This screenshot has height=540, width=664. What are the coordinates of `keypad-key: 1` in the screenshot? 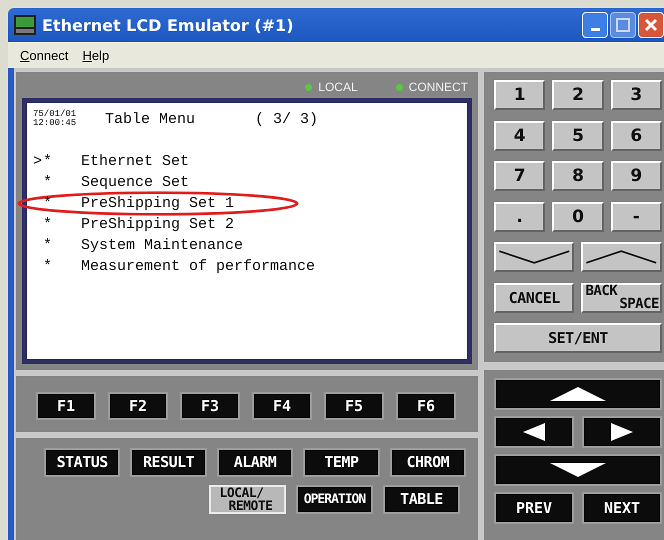 It's located at (520, 95).